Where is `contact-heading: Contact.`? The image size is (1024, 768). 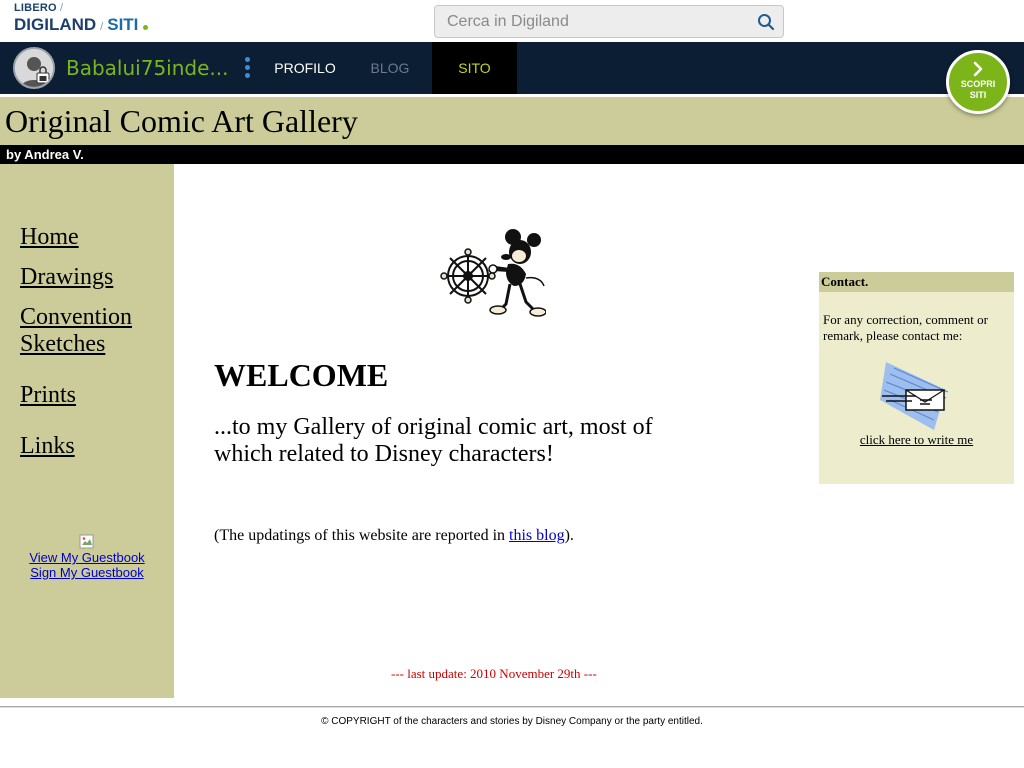 contact-heading: Contact. is located at coordinates (916, 282).